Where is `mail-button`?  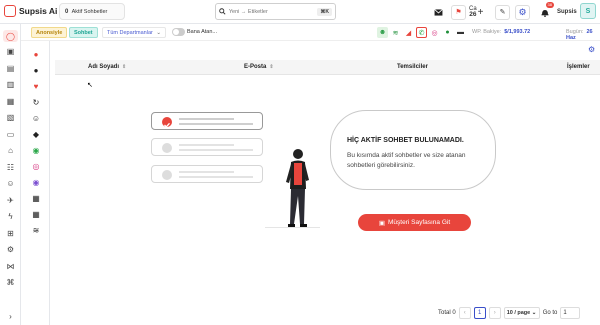
mail-button is located at coordinates (438, 12).